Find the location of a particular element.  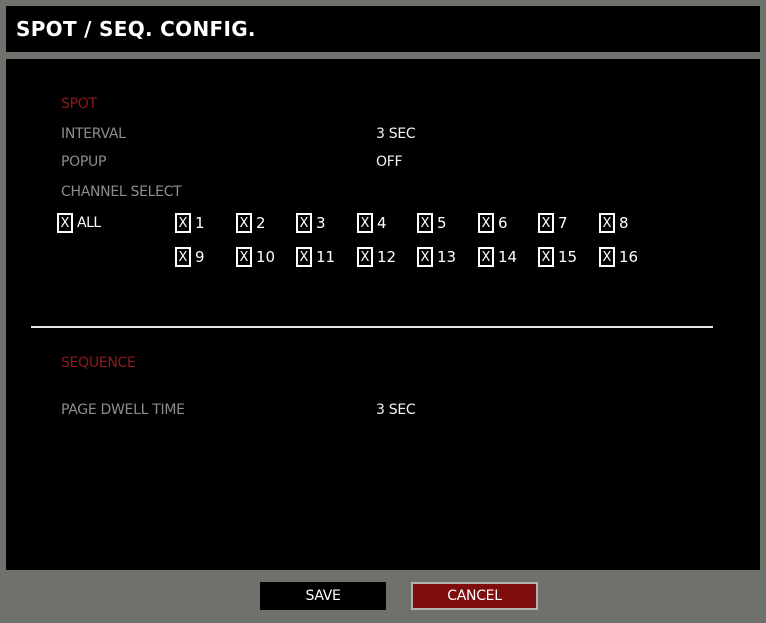

cancel-button: CANCEL is located at coordinates (474, 596).